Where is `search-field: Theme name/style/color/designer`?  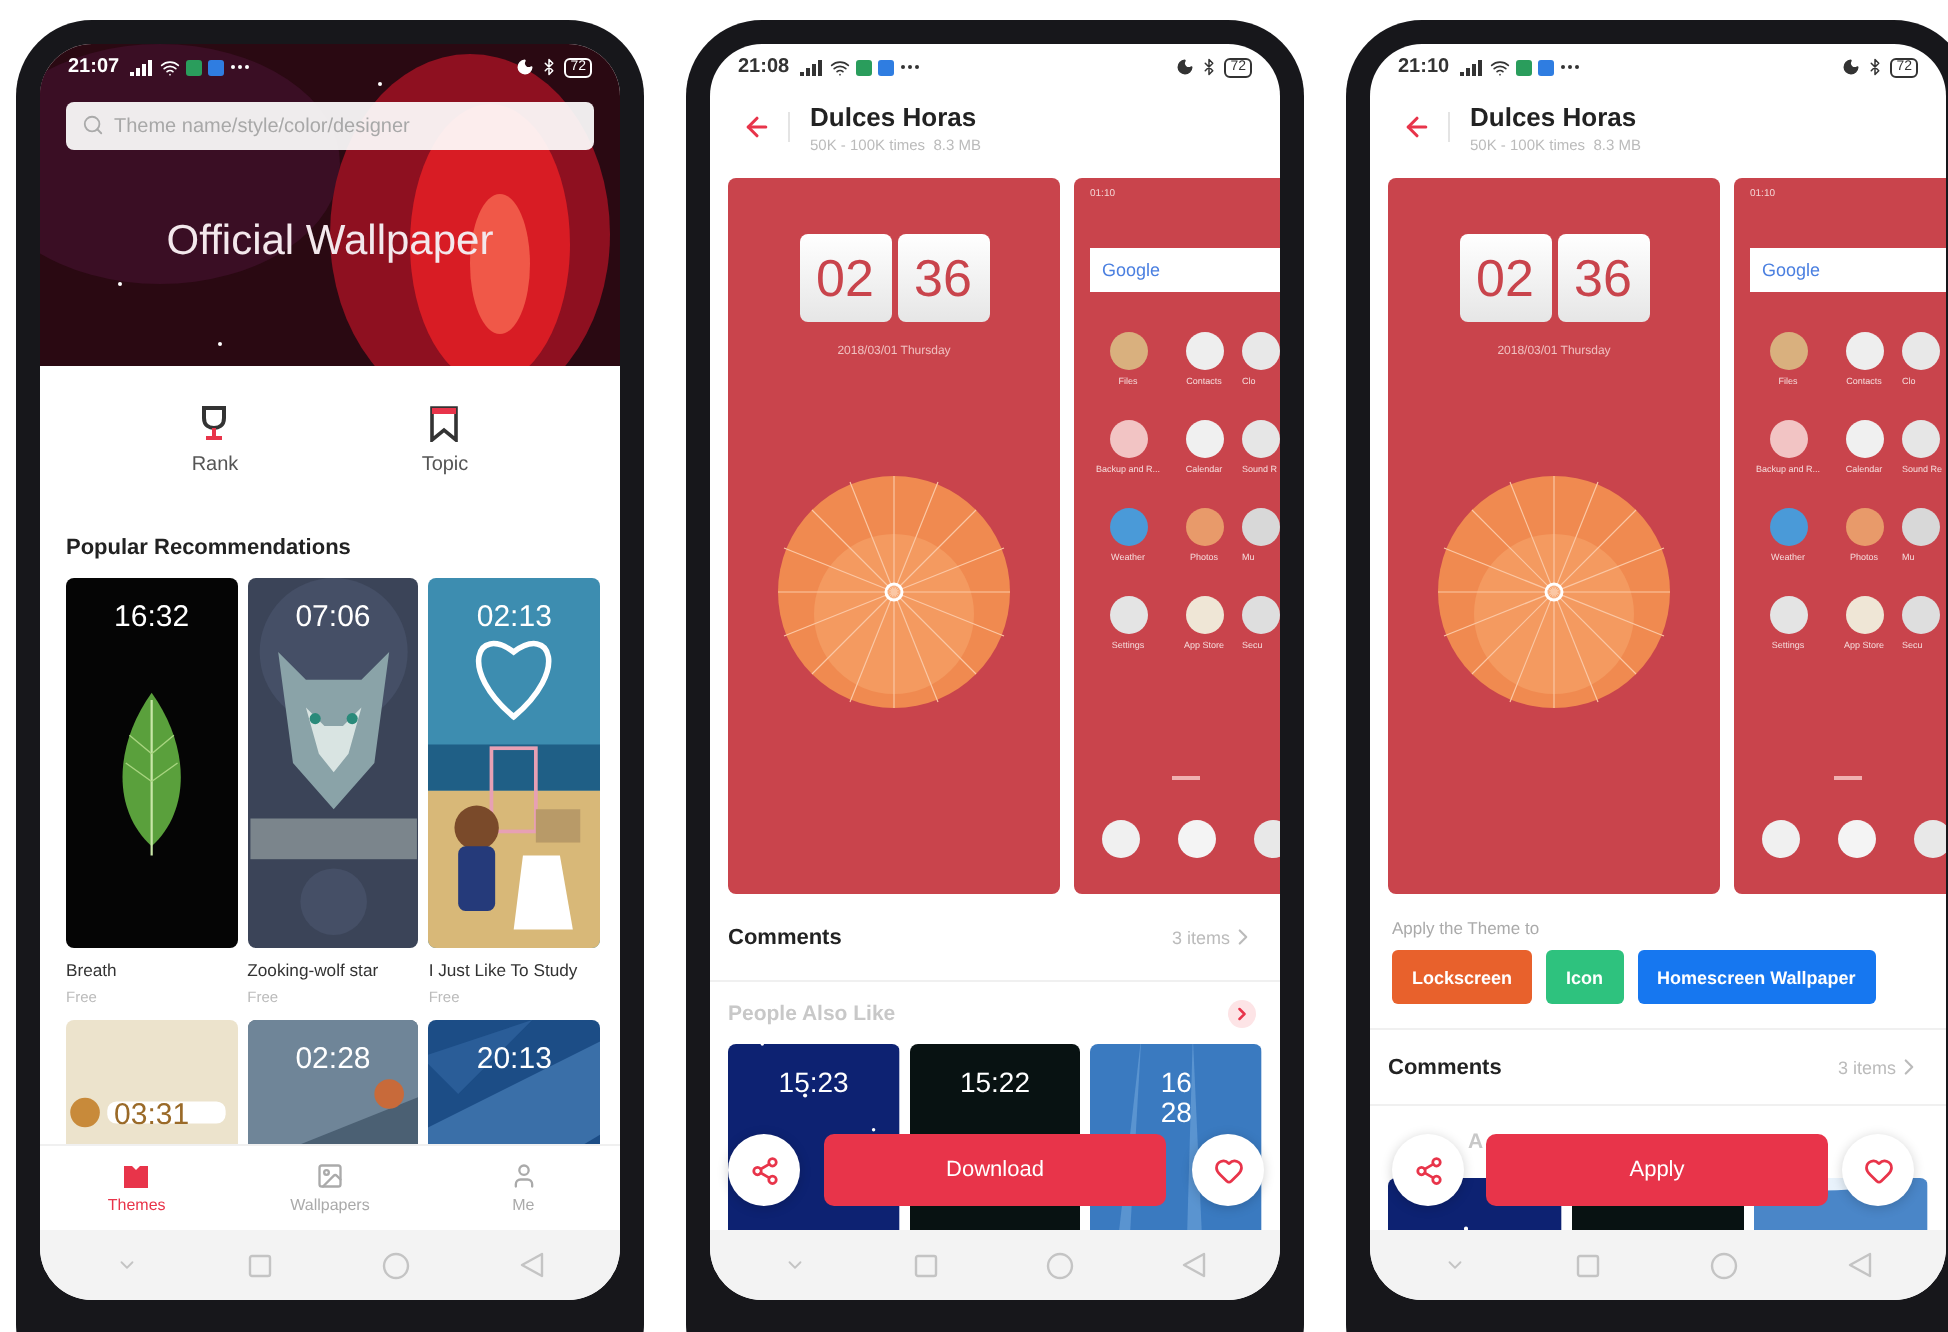 search-field: Theme name/style/color/designer is located at coordinates (330, 126).